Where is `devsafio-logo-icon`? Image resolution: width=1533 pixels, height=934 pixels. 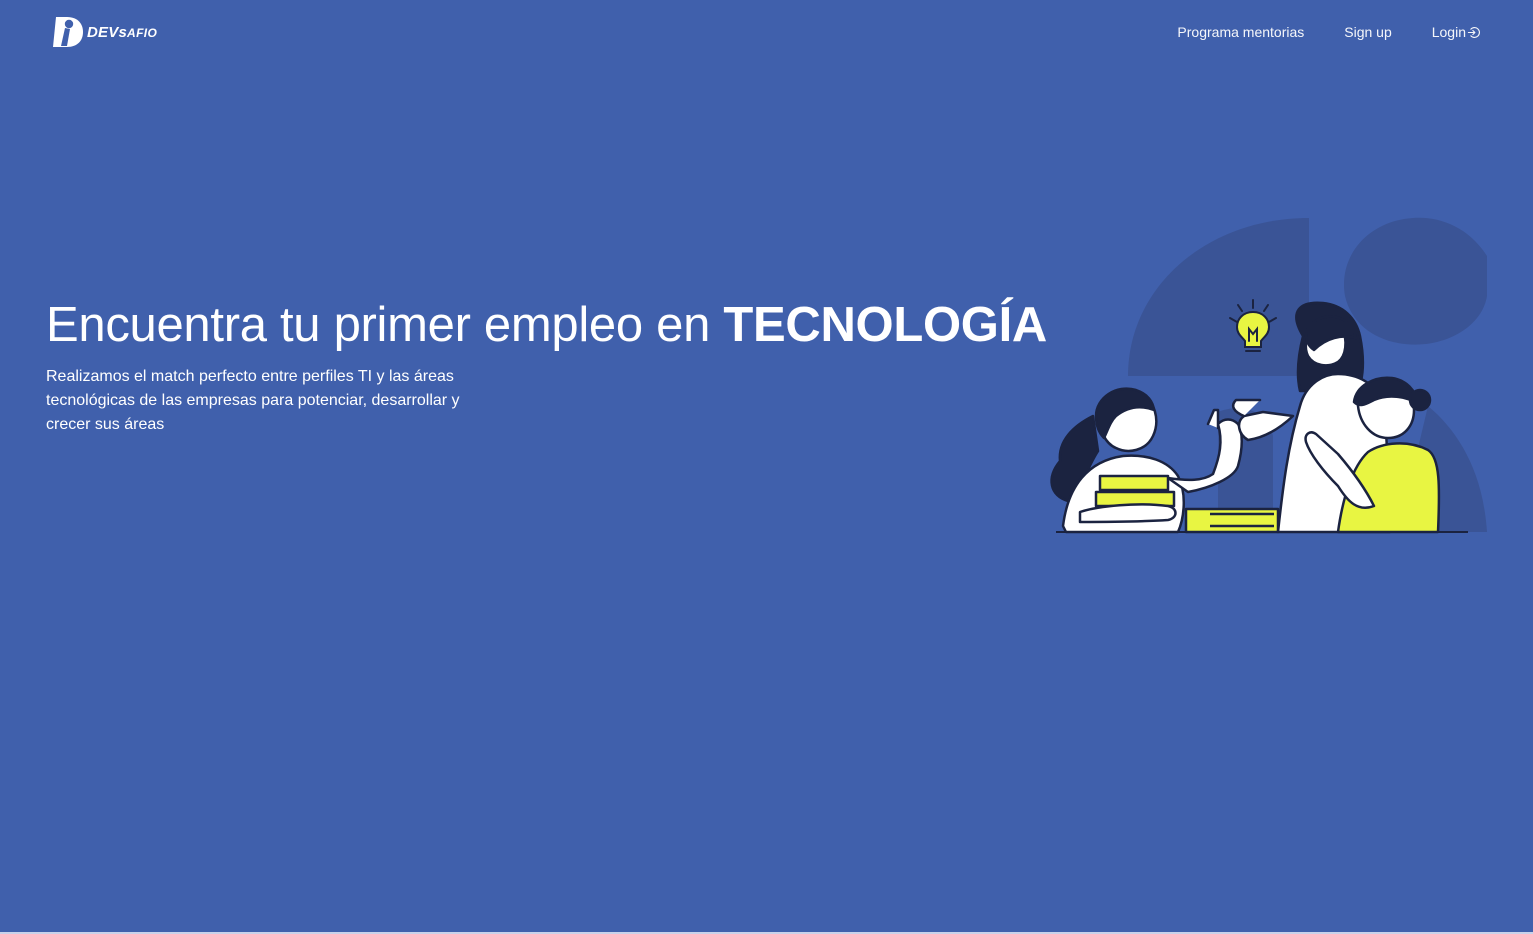 devsafio-logo-icon is located at coordinates (68, 32).